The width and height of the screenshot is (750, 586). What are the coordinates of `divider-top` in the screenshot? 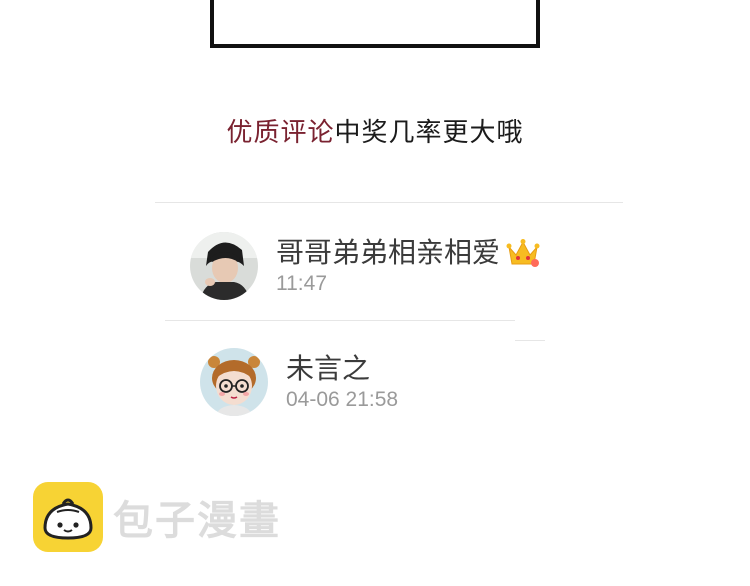 It's located at (389, 202).